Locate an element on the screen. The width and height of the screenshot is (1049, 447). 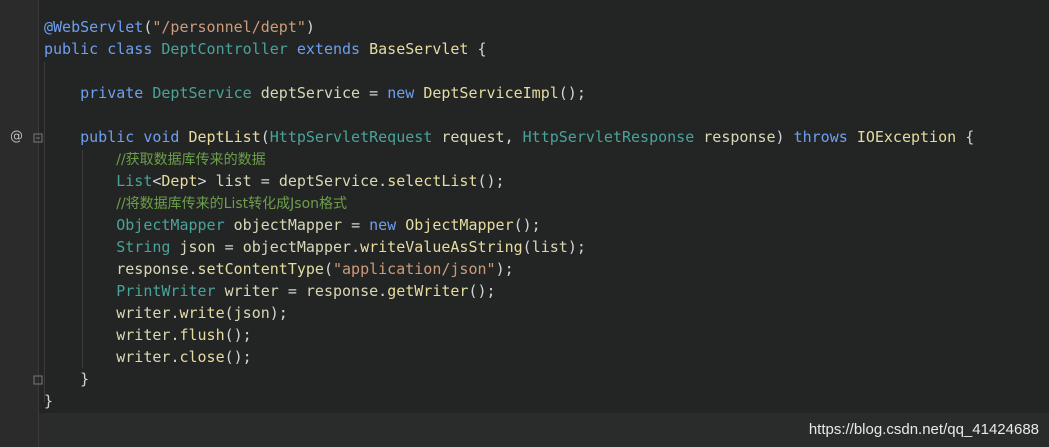
token-kw: extends is located at coordinates (333, 49).